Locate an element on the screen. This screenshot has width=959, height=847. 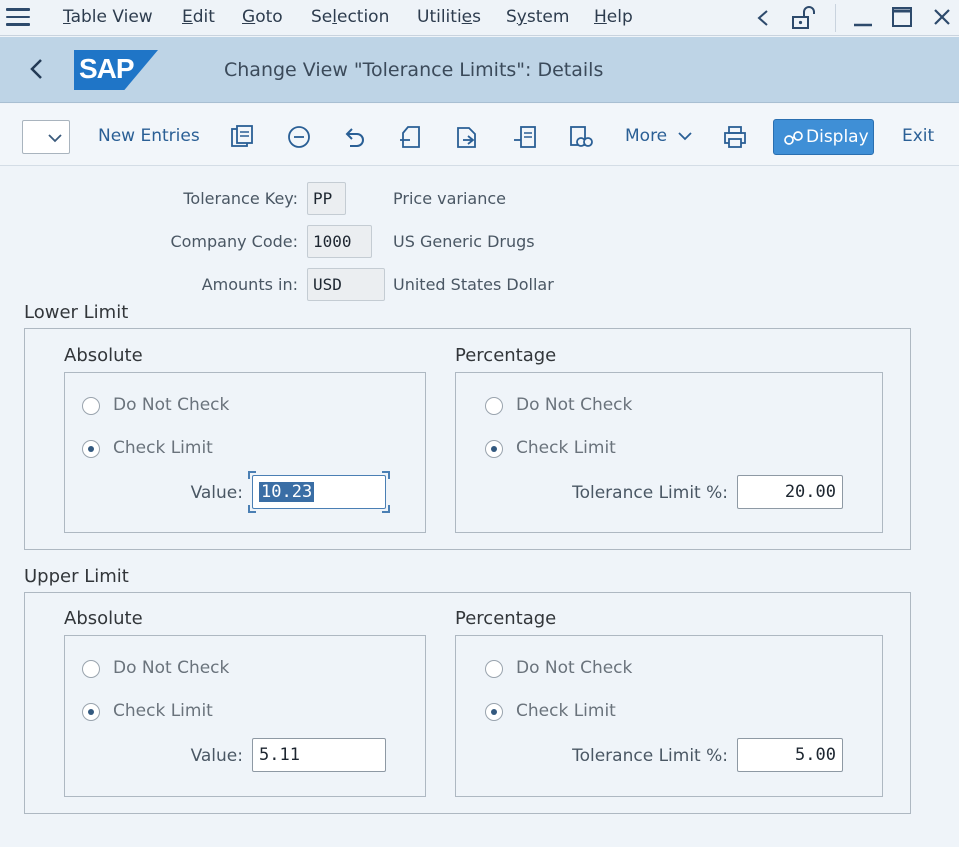
glasses-icon is located at coordinates (793, 138).